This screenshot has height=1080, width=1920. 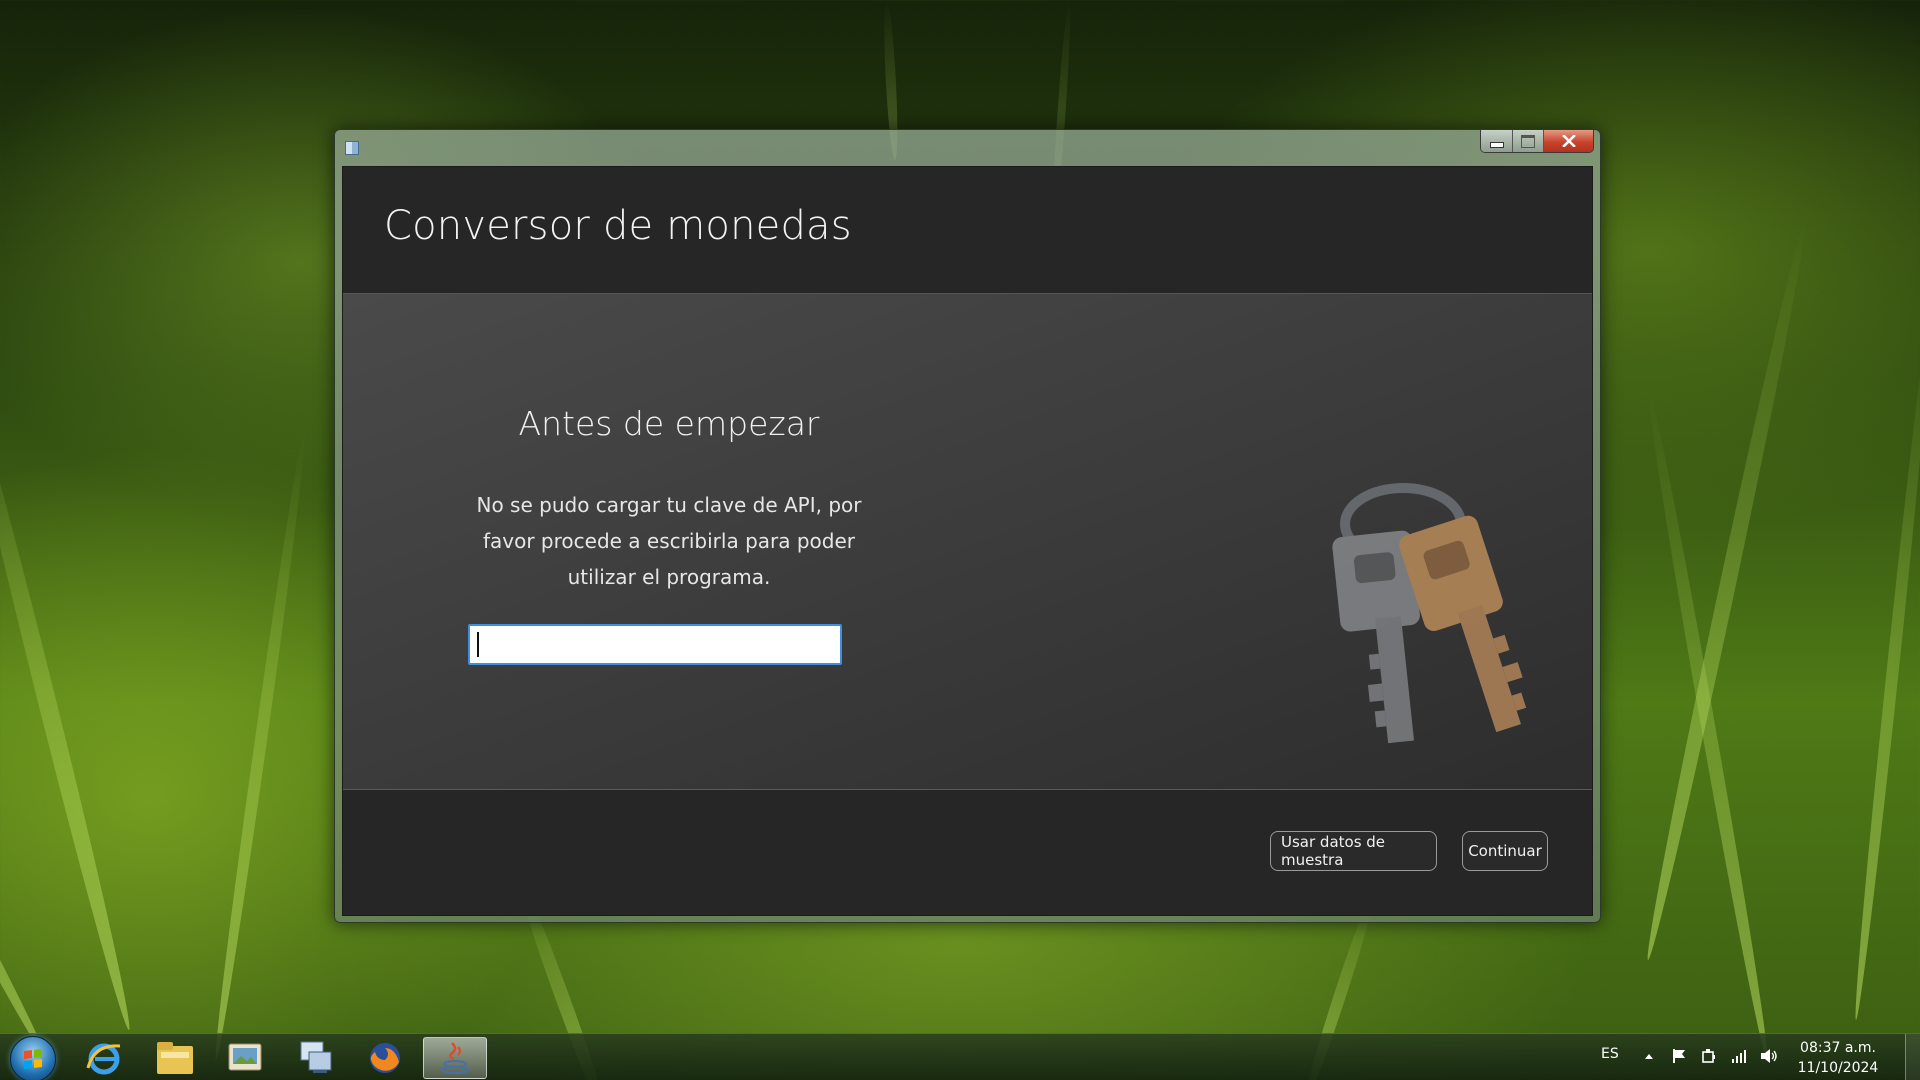 I want to click on java-icon, so click(x=455, y=1058).